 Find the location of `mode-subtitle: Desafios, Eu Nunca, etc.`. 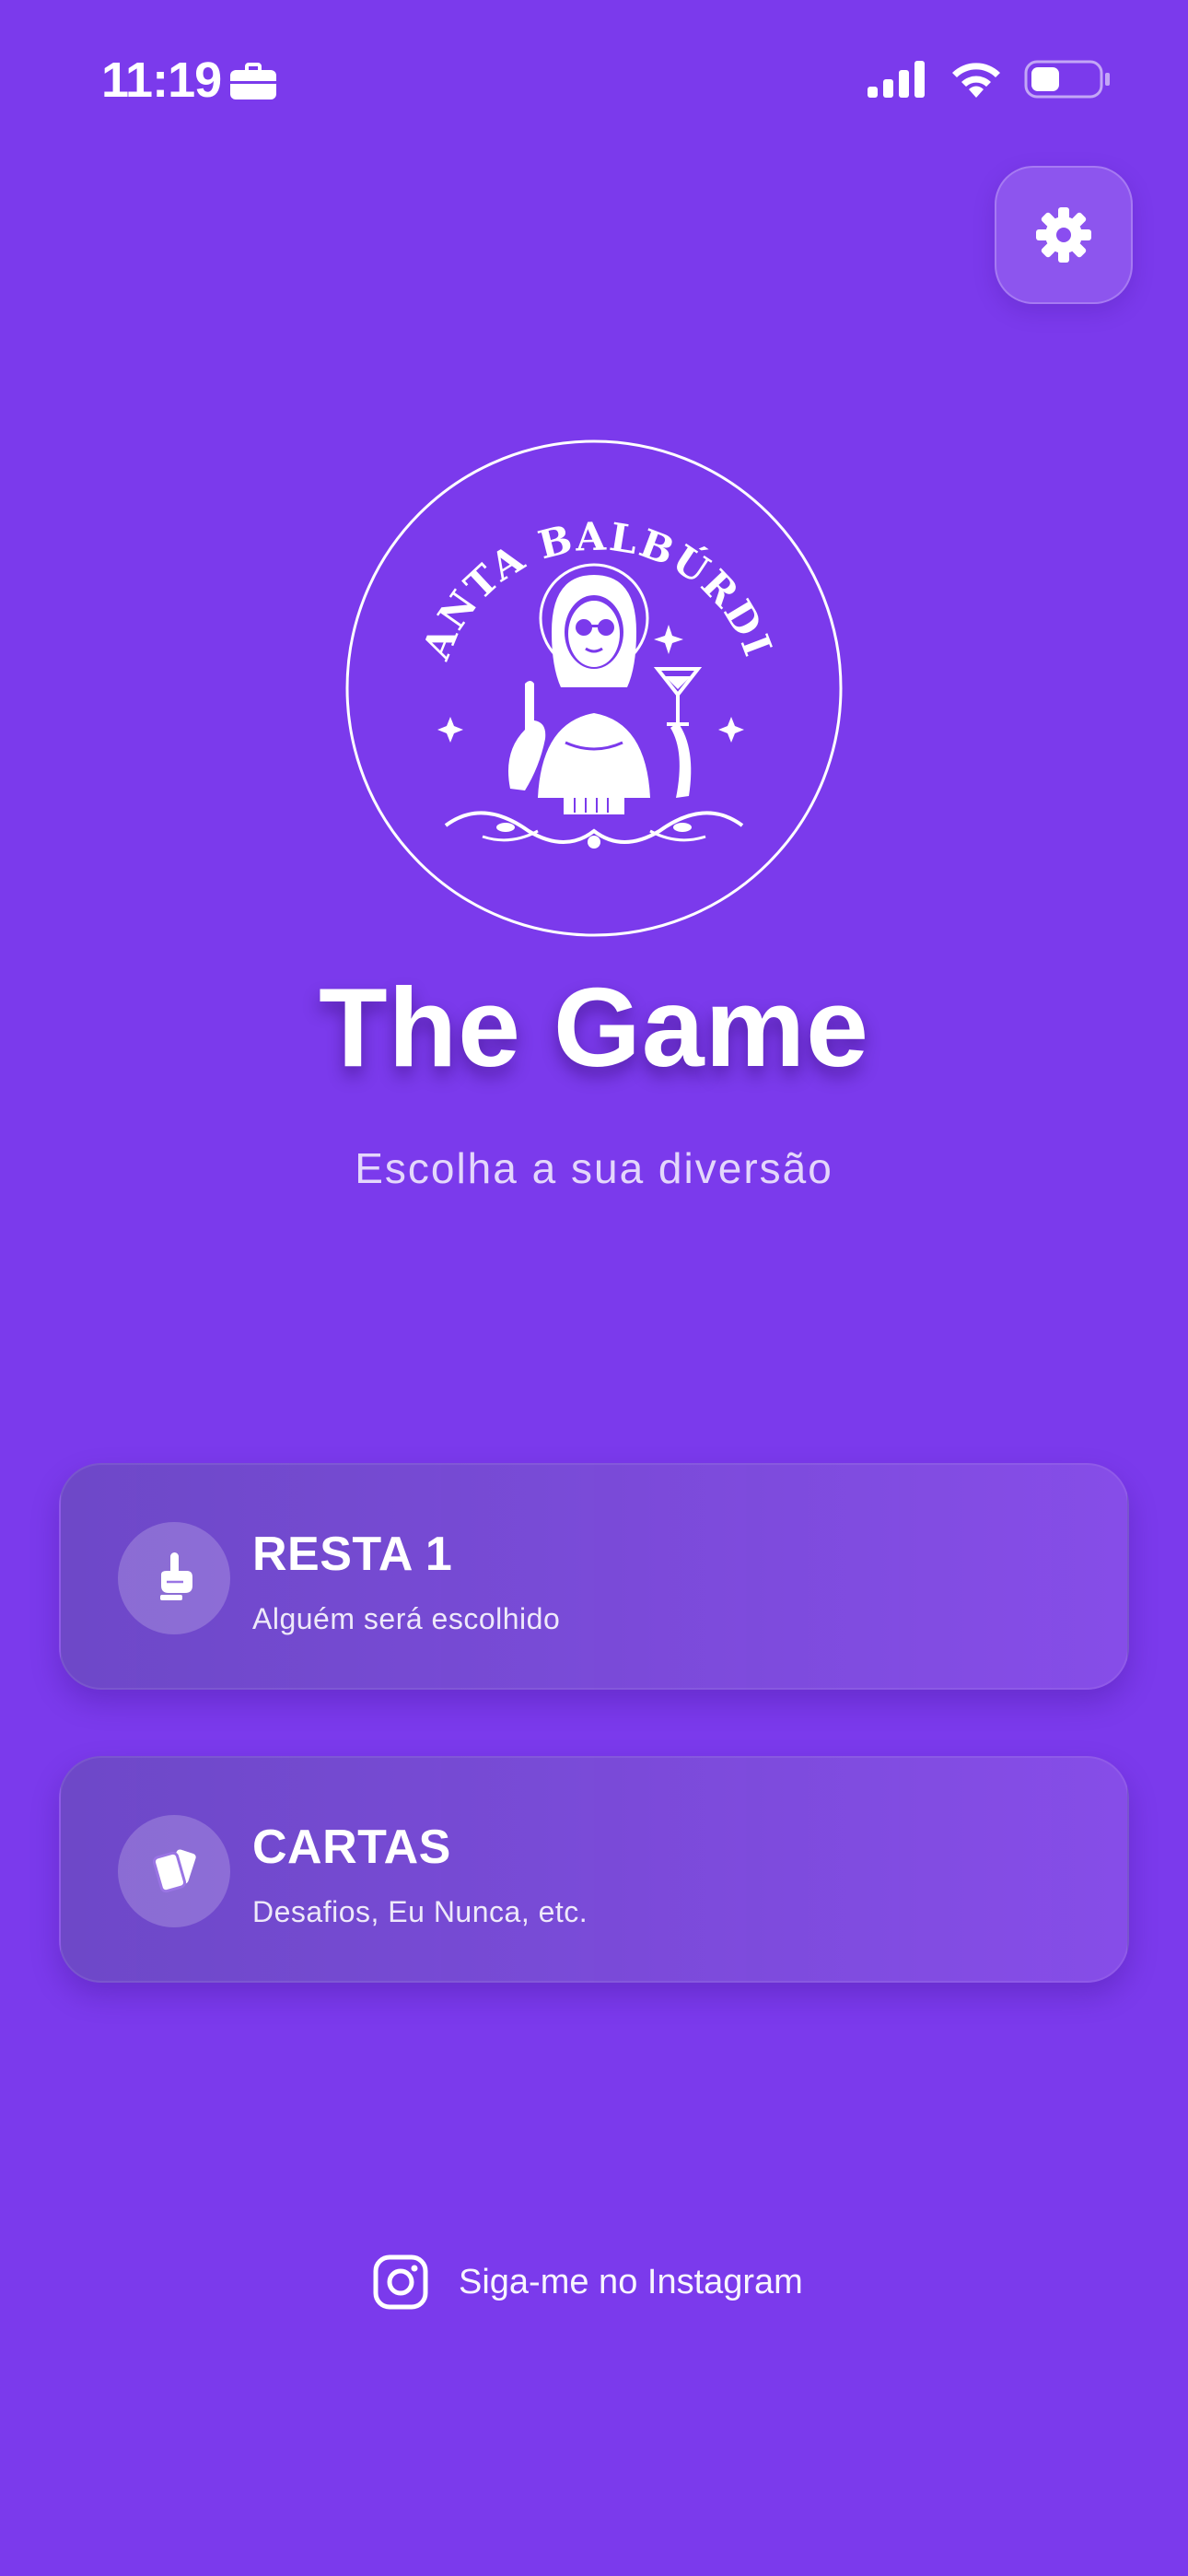

mode-subtitle: Desafios, Eu Nunca, etc. is located at coordinates (420, 1912).